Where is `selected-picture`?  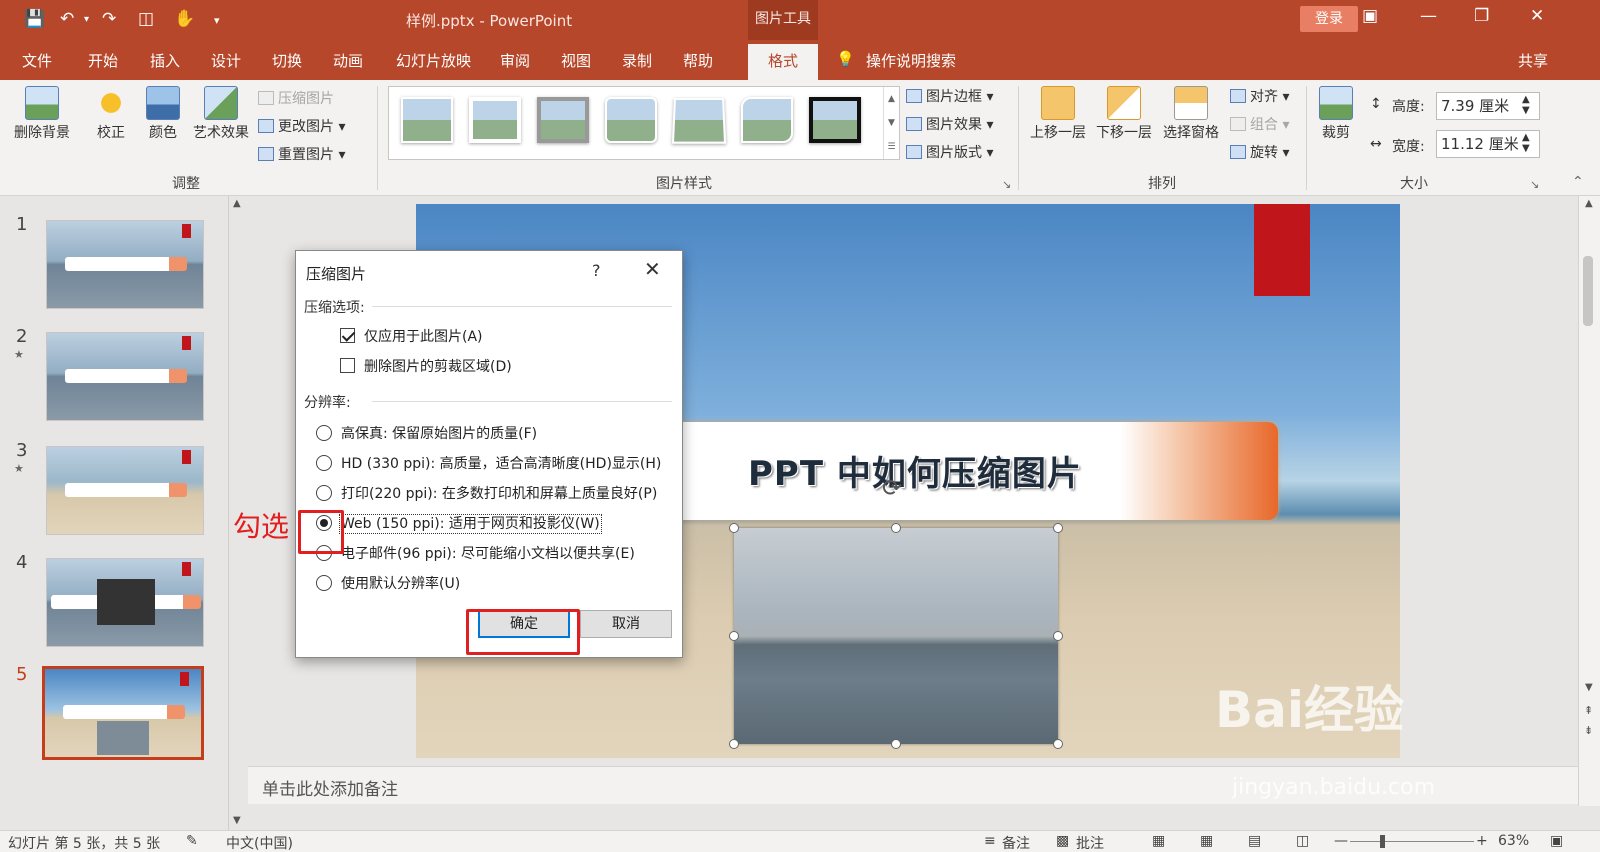
selected-picture is located at coordinates (896, 636).